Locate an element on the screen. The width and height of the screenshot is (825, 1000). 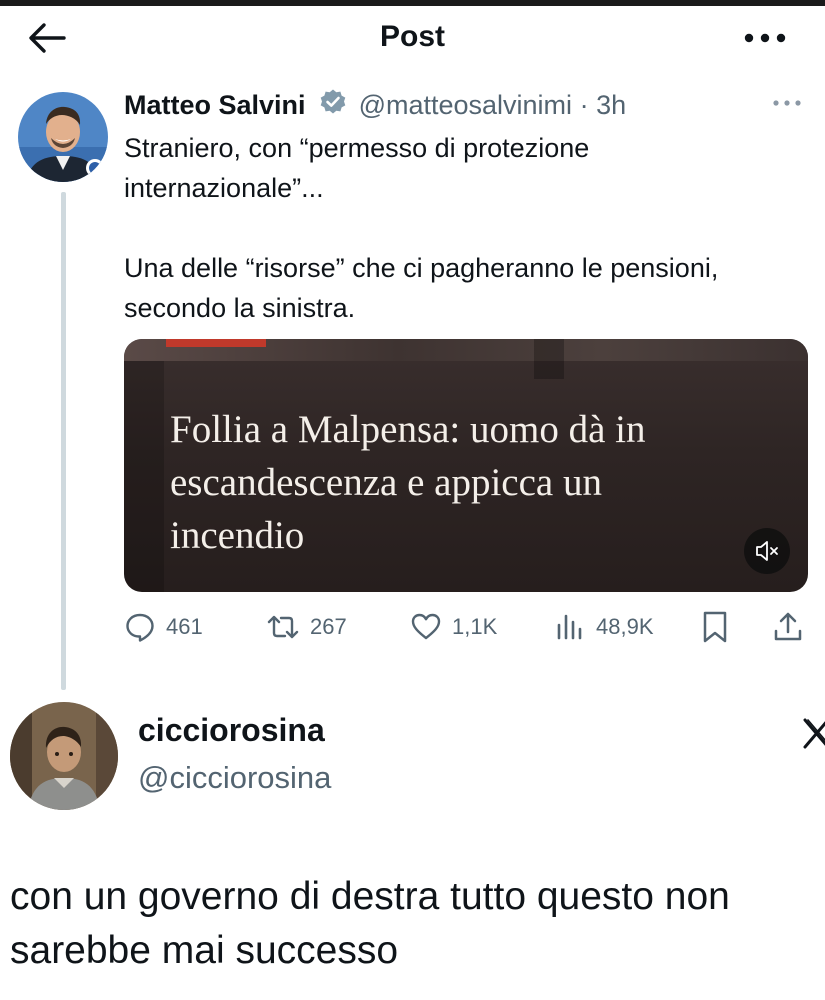
bookmark-icon is located at coordinates (715, 627).